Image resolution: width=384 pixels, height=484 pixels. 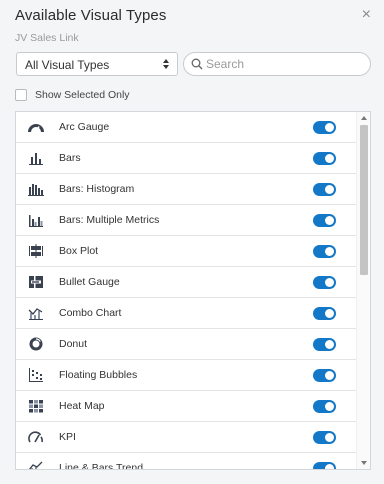 I want to click on close-icon: ×, so click(x=366, y=15).